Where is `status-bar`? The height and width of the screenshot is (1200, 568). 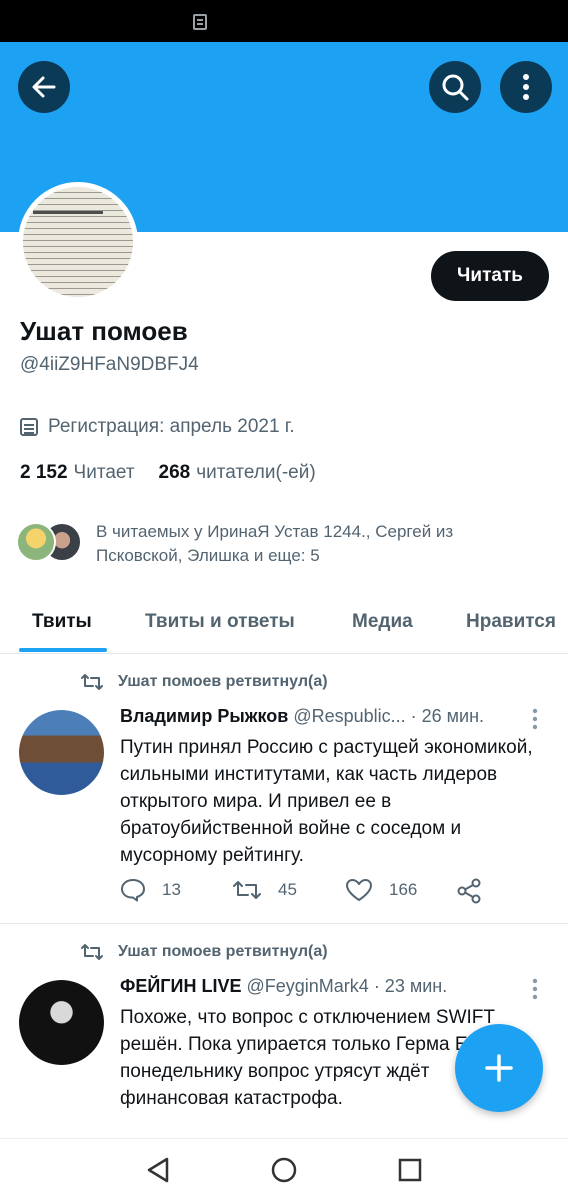
status-bar is located at coordinates (284, 21).